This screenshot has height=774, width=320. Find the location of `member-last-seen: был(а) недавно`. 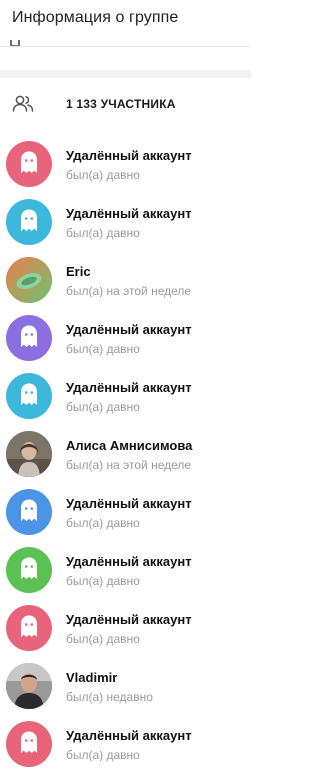

member-last-seen: был(а) недавно is located at coordinates (109, 697).